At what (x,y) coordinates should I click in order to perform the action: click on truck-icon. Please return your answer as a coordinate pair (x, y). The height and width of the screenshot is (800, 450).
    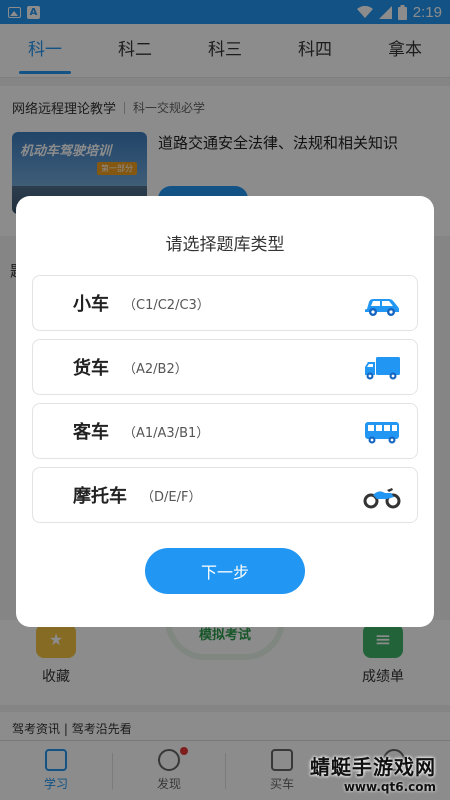
    Looking at the image, I should click on (382, 368).